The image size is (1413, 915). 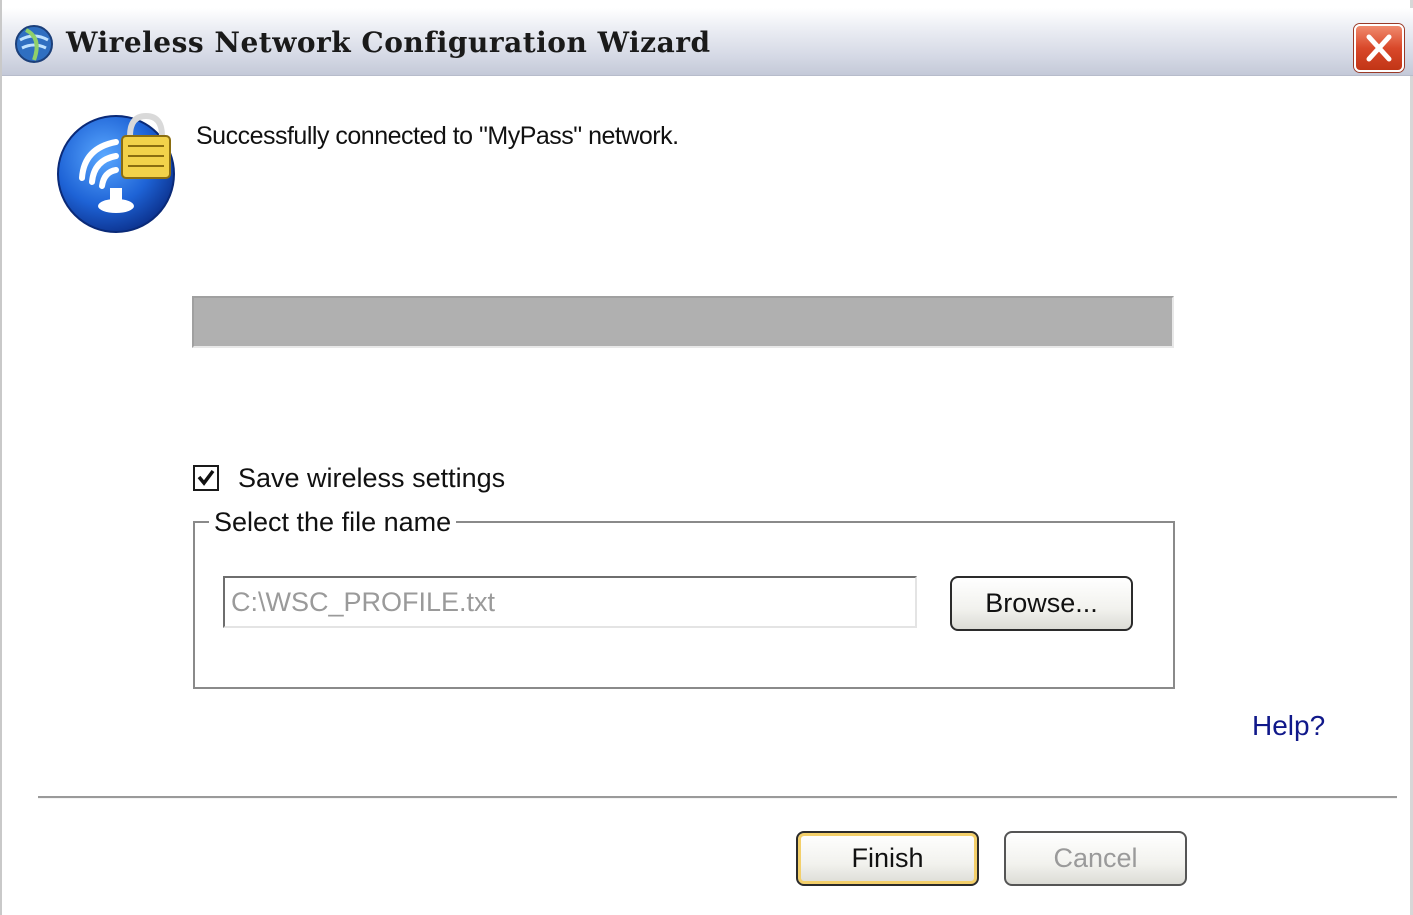 I want to click on footer-divider, so click(x=717, y=797).